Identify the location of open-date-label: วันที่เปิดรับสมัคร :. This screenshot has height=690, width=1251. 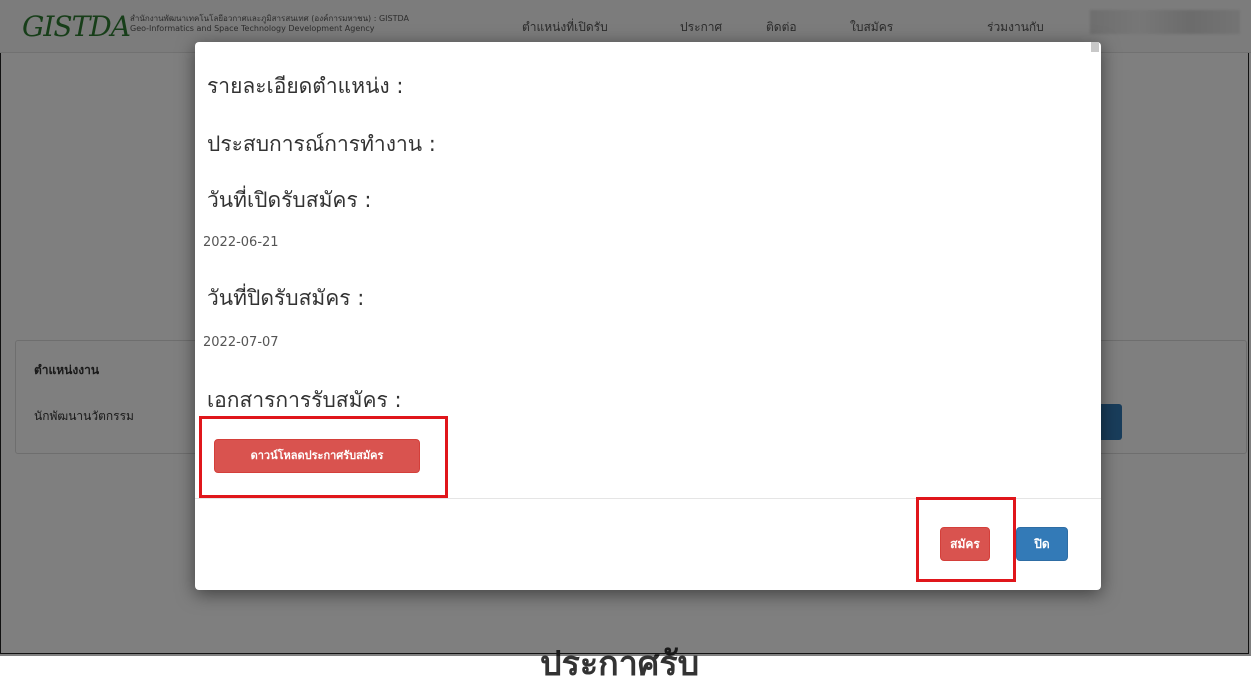
(289, 200).